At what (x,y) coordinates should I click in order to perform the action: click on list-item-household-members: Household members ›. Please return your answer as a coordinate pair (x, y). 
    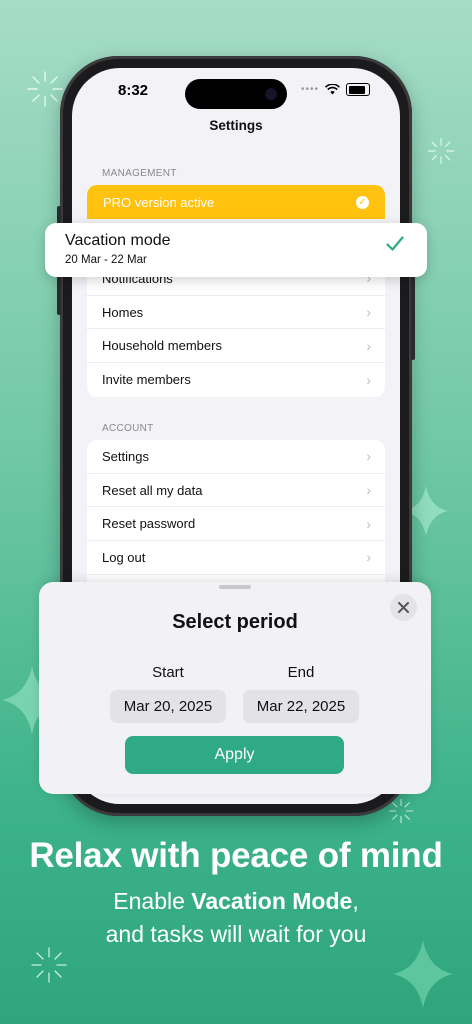
    Looking at the image, I should click on (236, 346).